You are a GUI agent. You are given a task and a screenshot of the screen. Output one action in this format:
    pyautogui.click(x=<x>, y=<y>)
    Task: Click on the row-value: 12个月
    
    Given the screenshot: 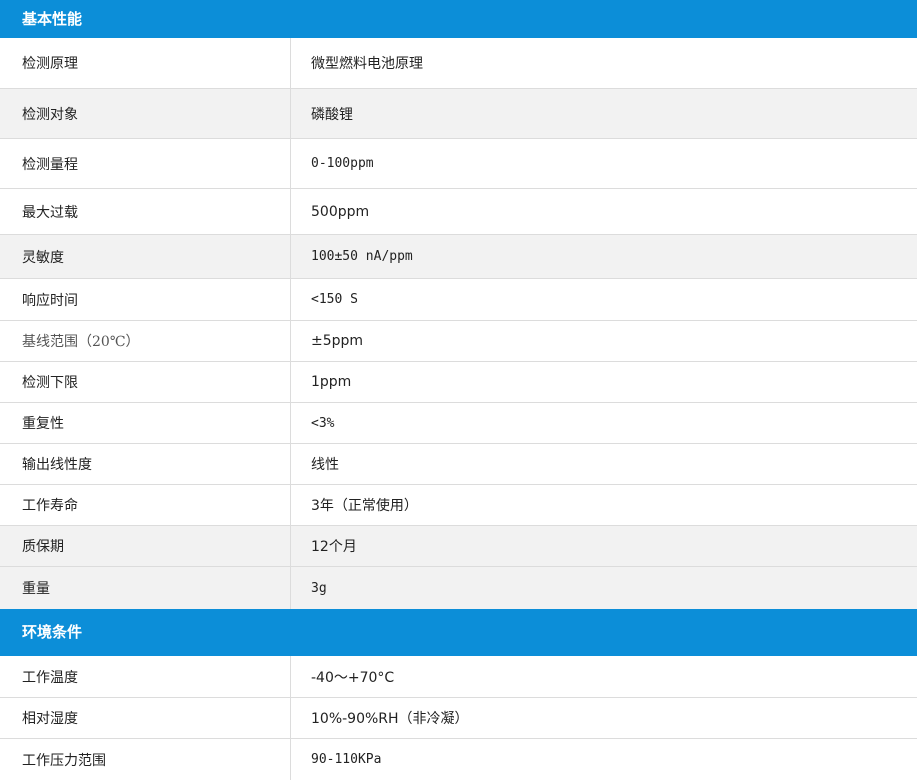 What is the action you would take?
    pyautogui.click(x=334, y=547)
    